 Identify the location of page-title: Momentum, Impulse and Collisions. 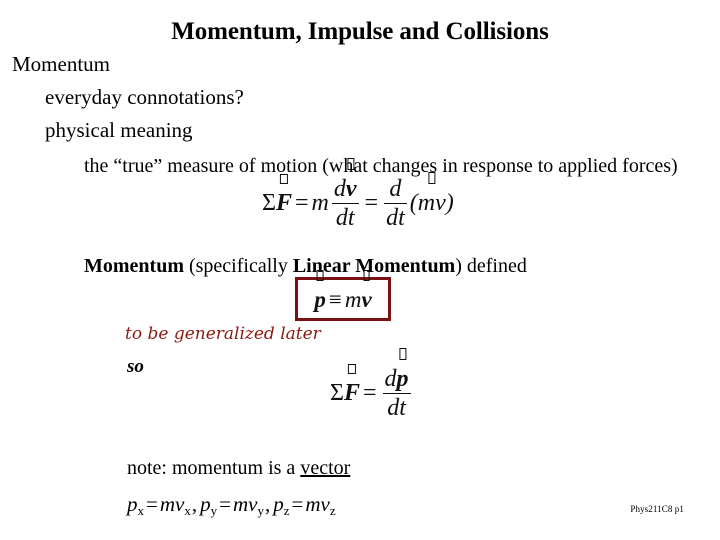
(360, 31).